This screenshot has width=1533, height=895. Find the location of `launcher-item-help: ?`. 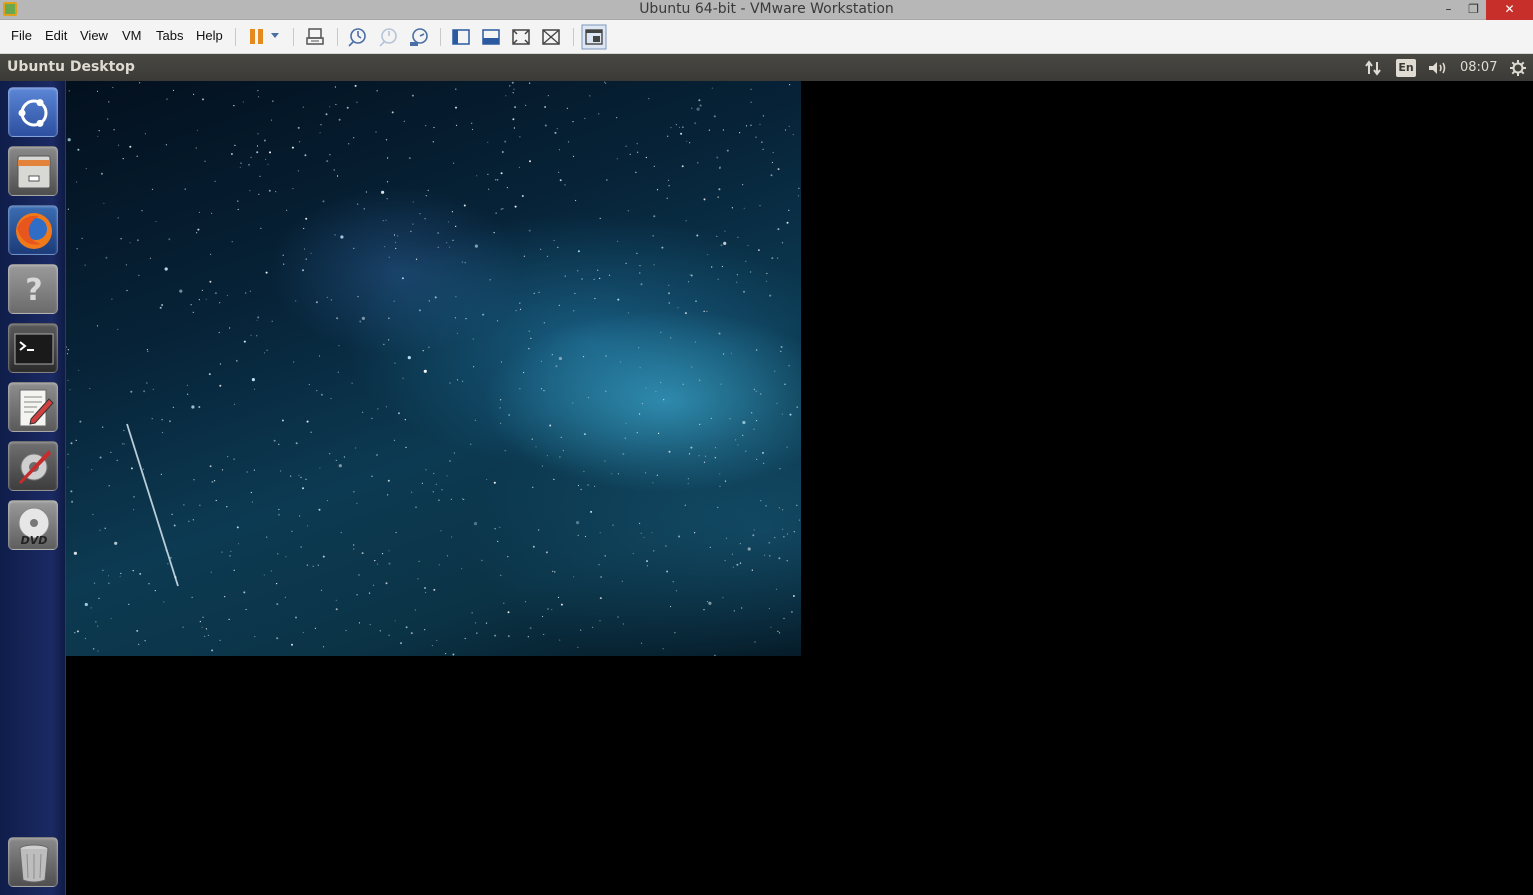

launcher-item-help: ? is located at coordinates (33, 289).